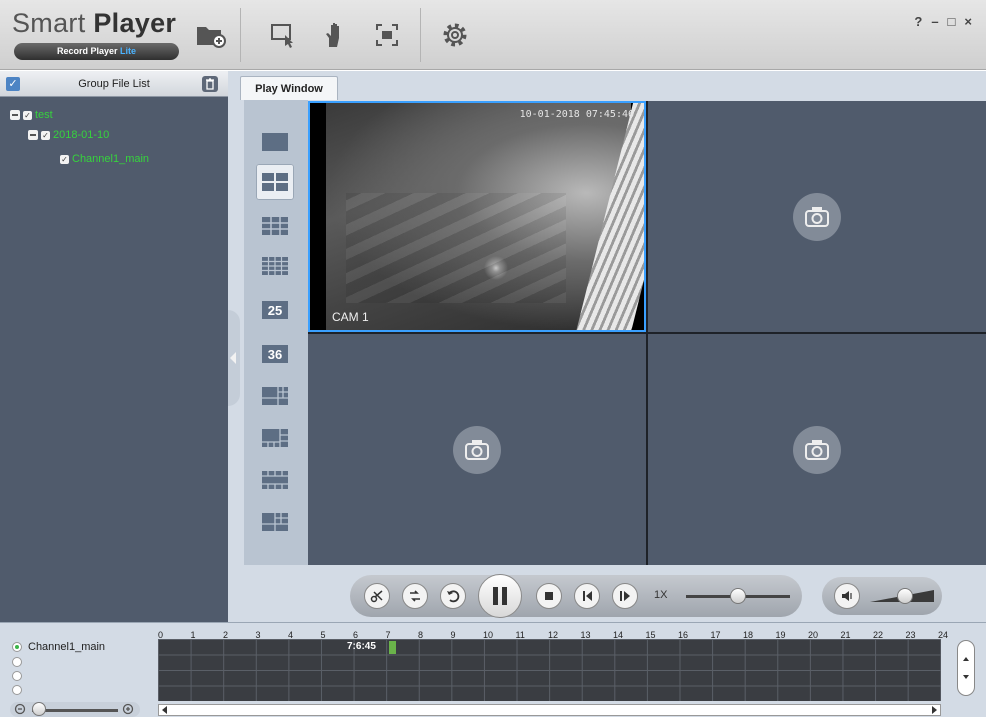 The width and height of the screenshot is (986, 717). What do you see at coordinates (135, 23) in the screenshot?
I see `app-title-bold: Player` at bounding box center [135, 23].